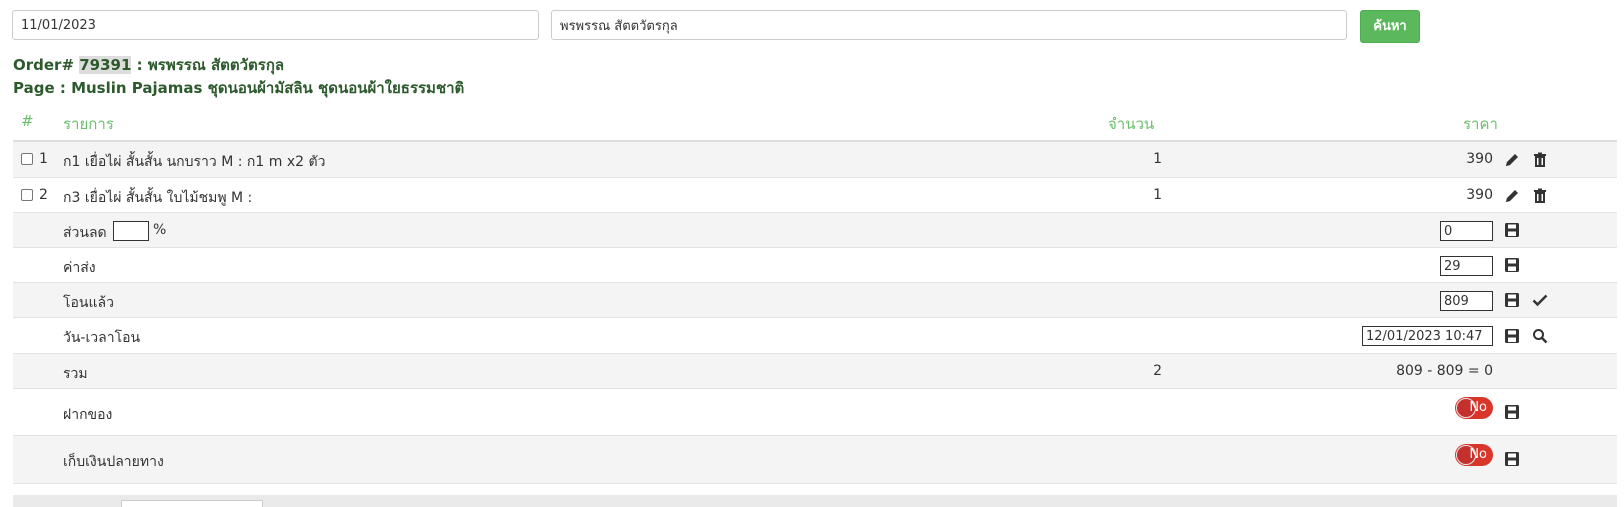  Describe the element at coordinates (815, 300) in the screenshot. I see `transferred-row: โอนแล้ว` at that location.